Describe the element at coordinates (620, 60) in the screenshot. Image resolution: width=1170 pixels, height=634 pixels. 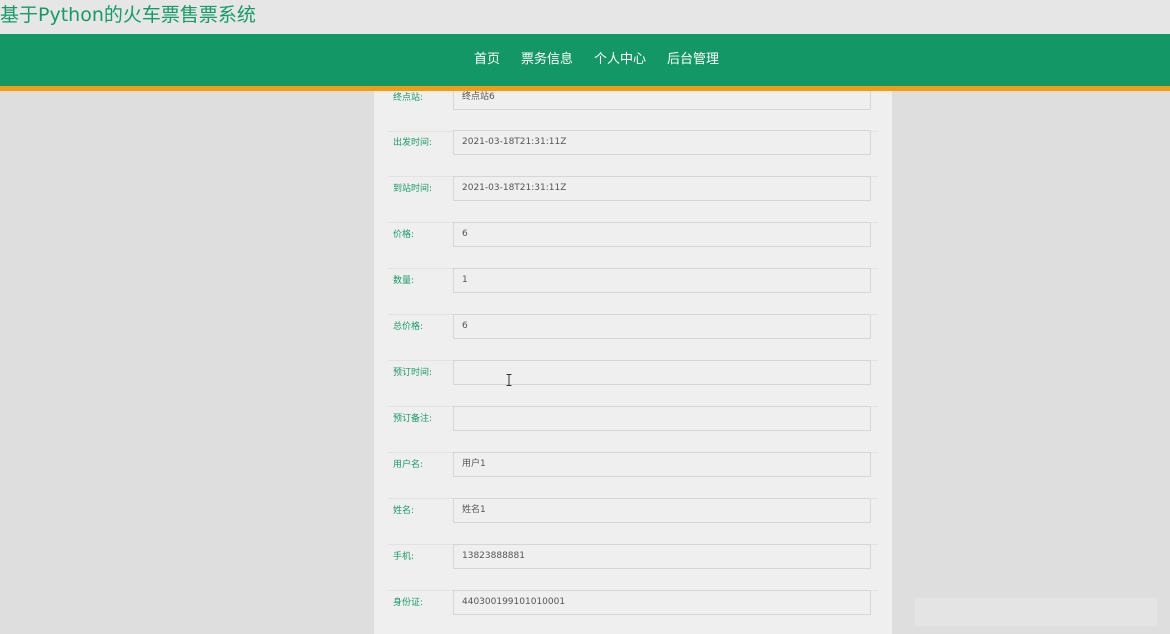
I see `nav-personal-center: 个人中心` at that location.